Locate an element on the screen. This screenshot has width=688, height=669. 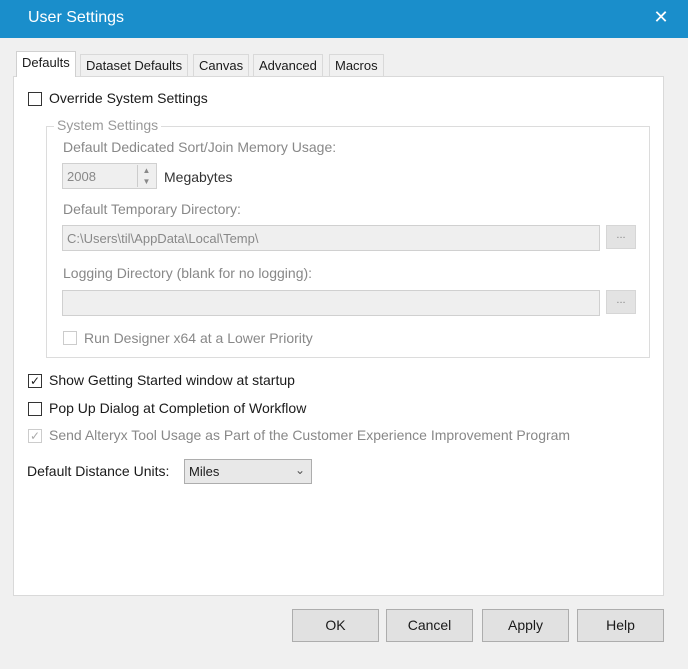
temp-dir-label: Default Temporary Directory: is located at coordinates (152, 209).